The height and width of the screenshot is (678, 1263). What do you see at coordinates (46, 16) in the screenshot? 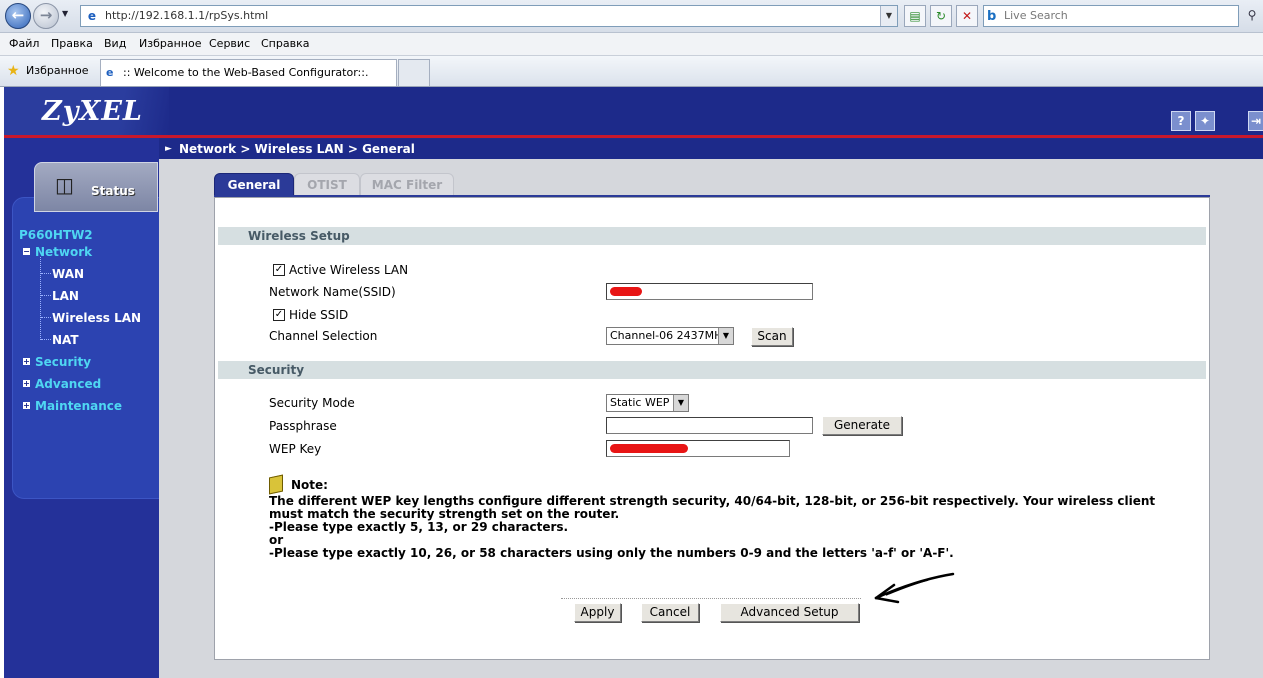
I see `forward-button: →` at bounding box center [46, 16].